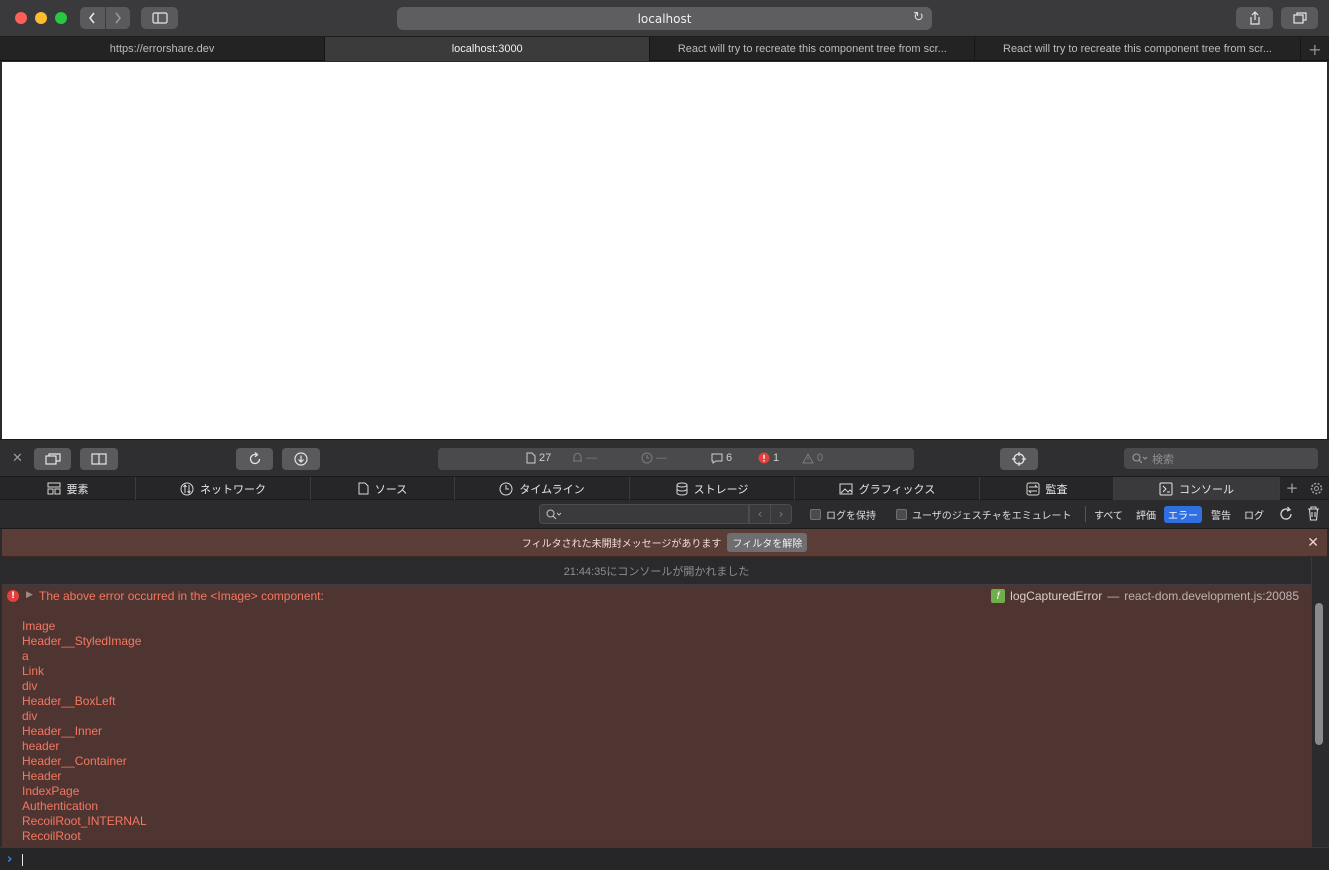  I want to click on tab-label: タイムライン, so click(552, 489).